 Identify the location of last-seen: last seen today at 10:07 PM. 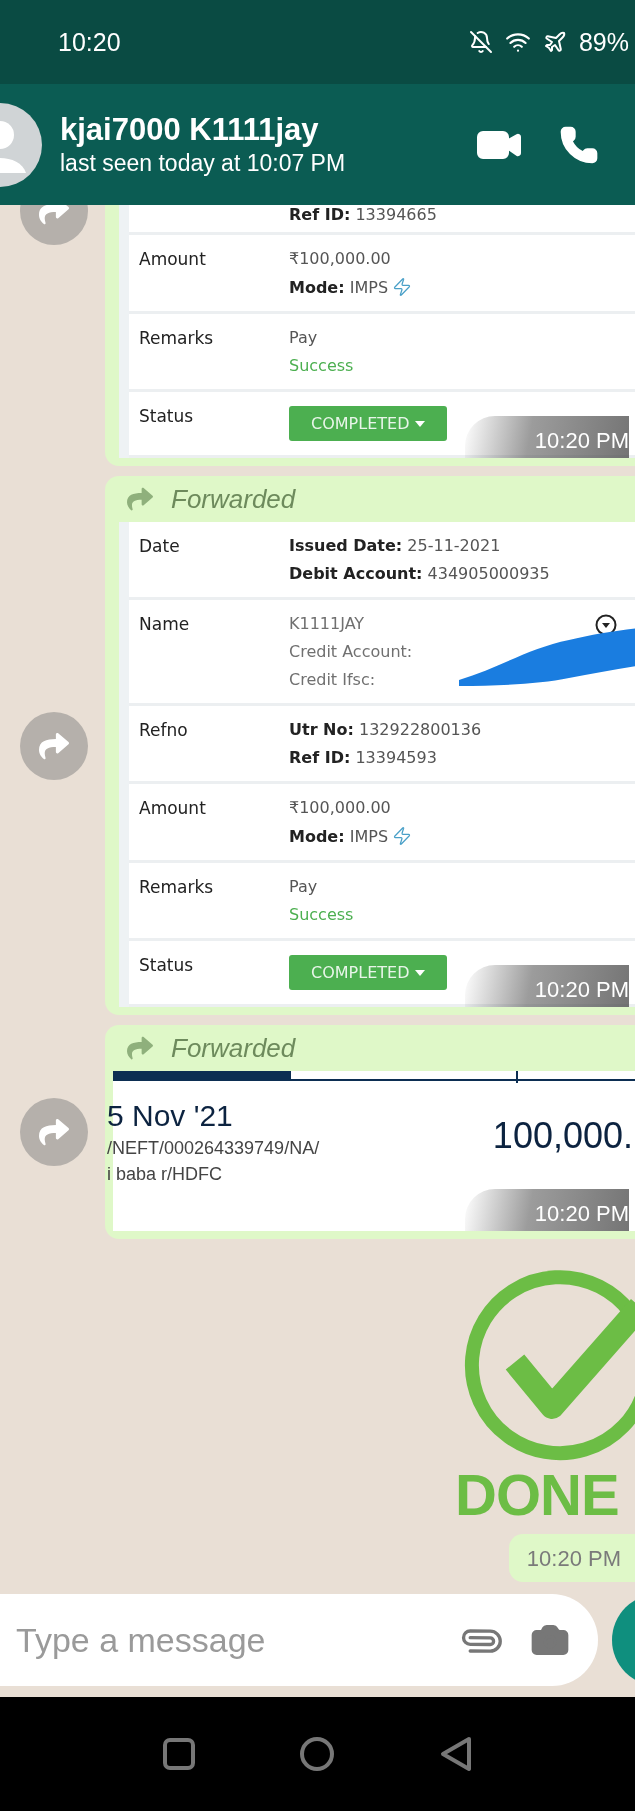
(203, 163).